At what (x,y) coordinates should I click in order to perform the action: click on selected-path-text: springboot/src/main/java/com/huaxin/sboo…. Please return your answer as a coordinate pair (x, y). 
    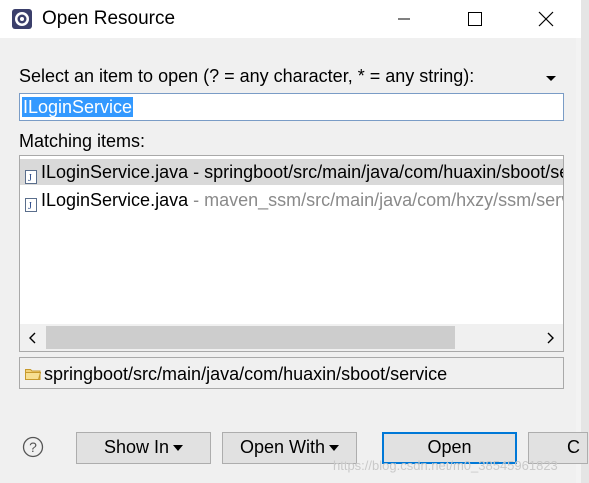
    Looking at the image, I should click on (246, 374).